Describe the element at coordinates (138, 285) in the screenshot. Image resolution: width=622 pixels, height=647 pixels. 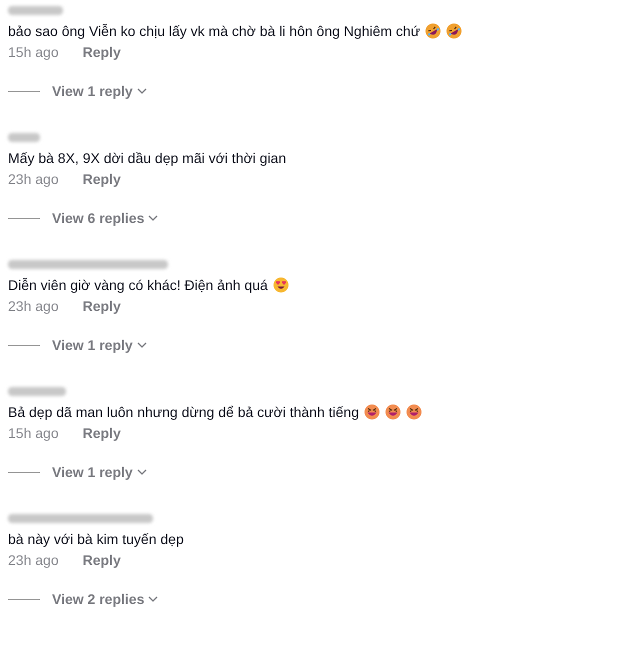
I see `comment-text: Diễn viên giờ vàng có khác! Điện ảnh quá` at that location.